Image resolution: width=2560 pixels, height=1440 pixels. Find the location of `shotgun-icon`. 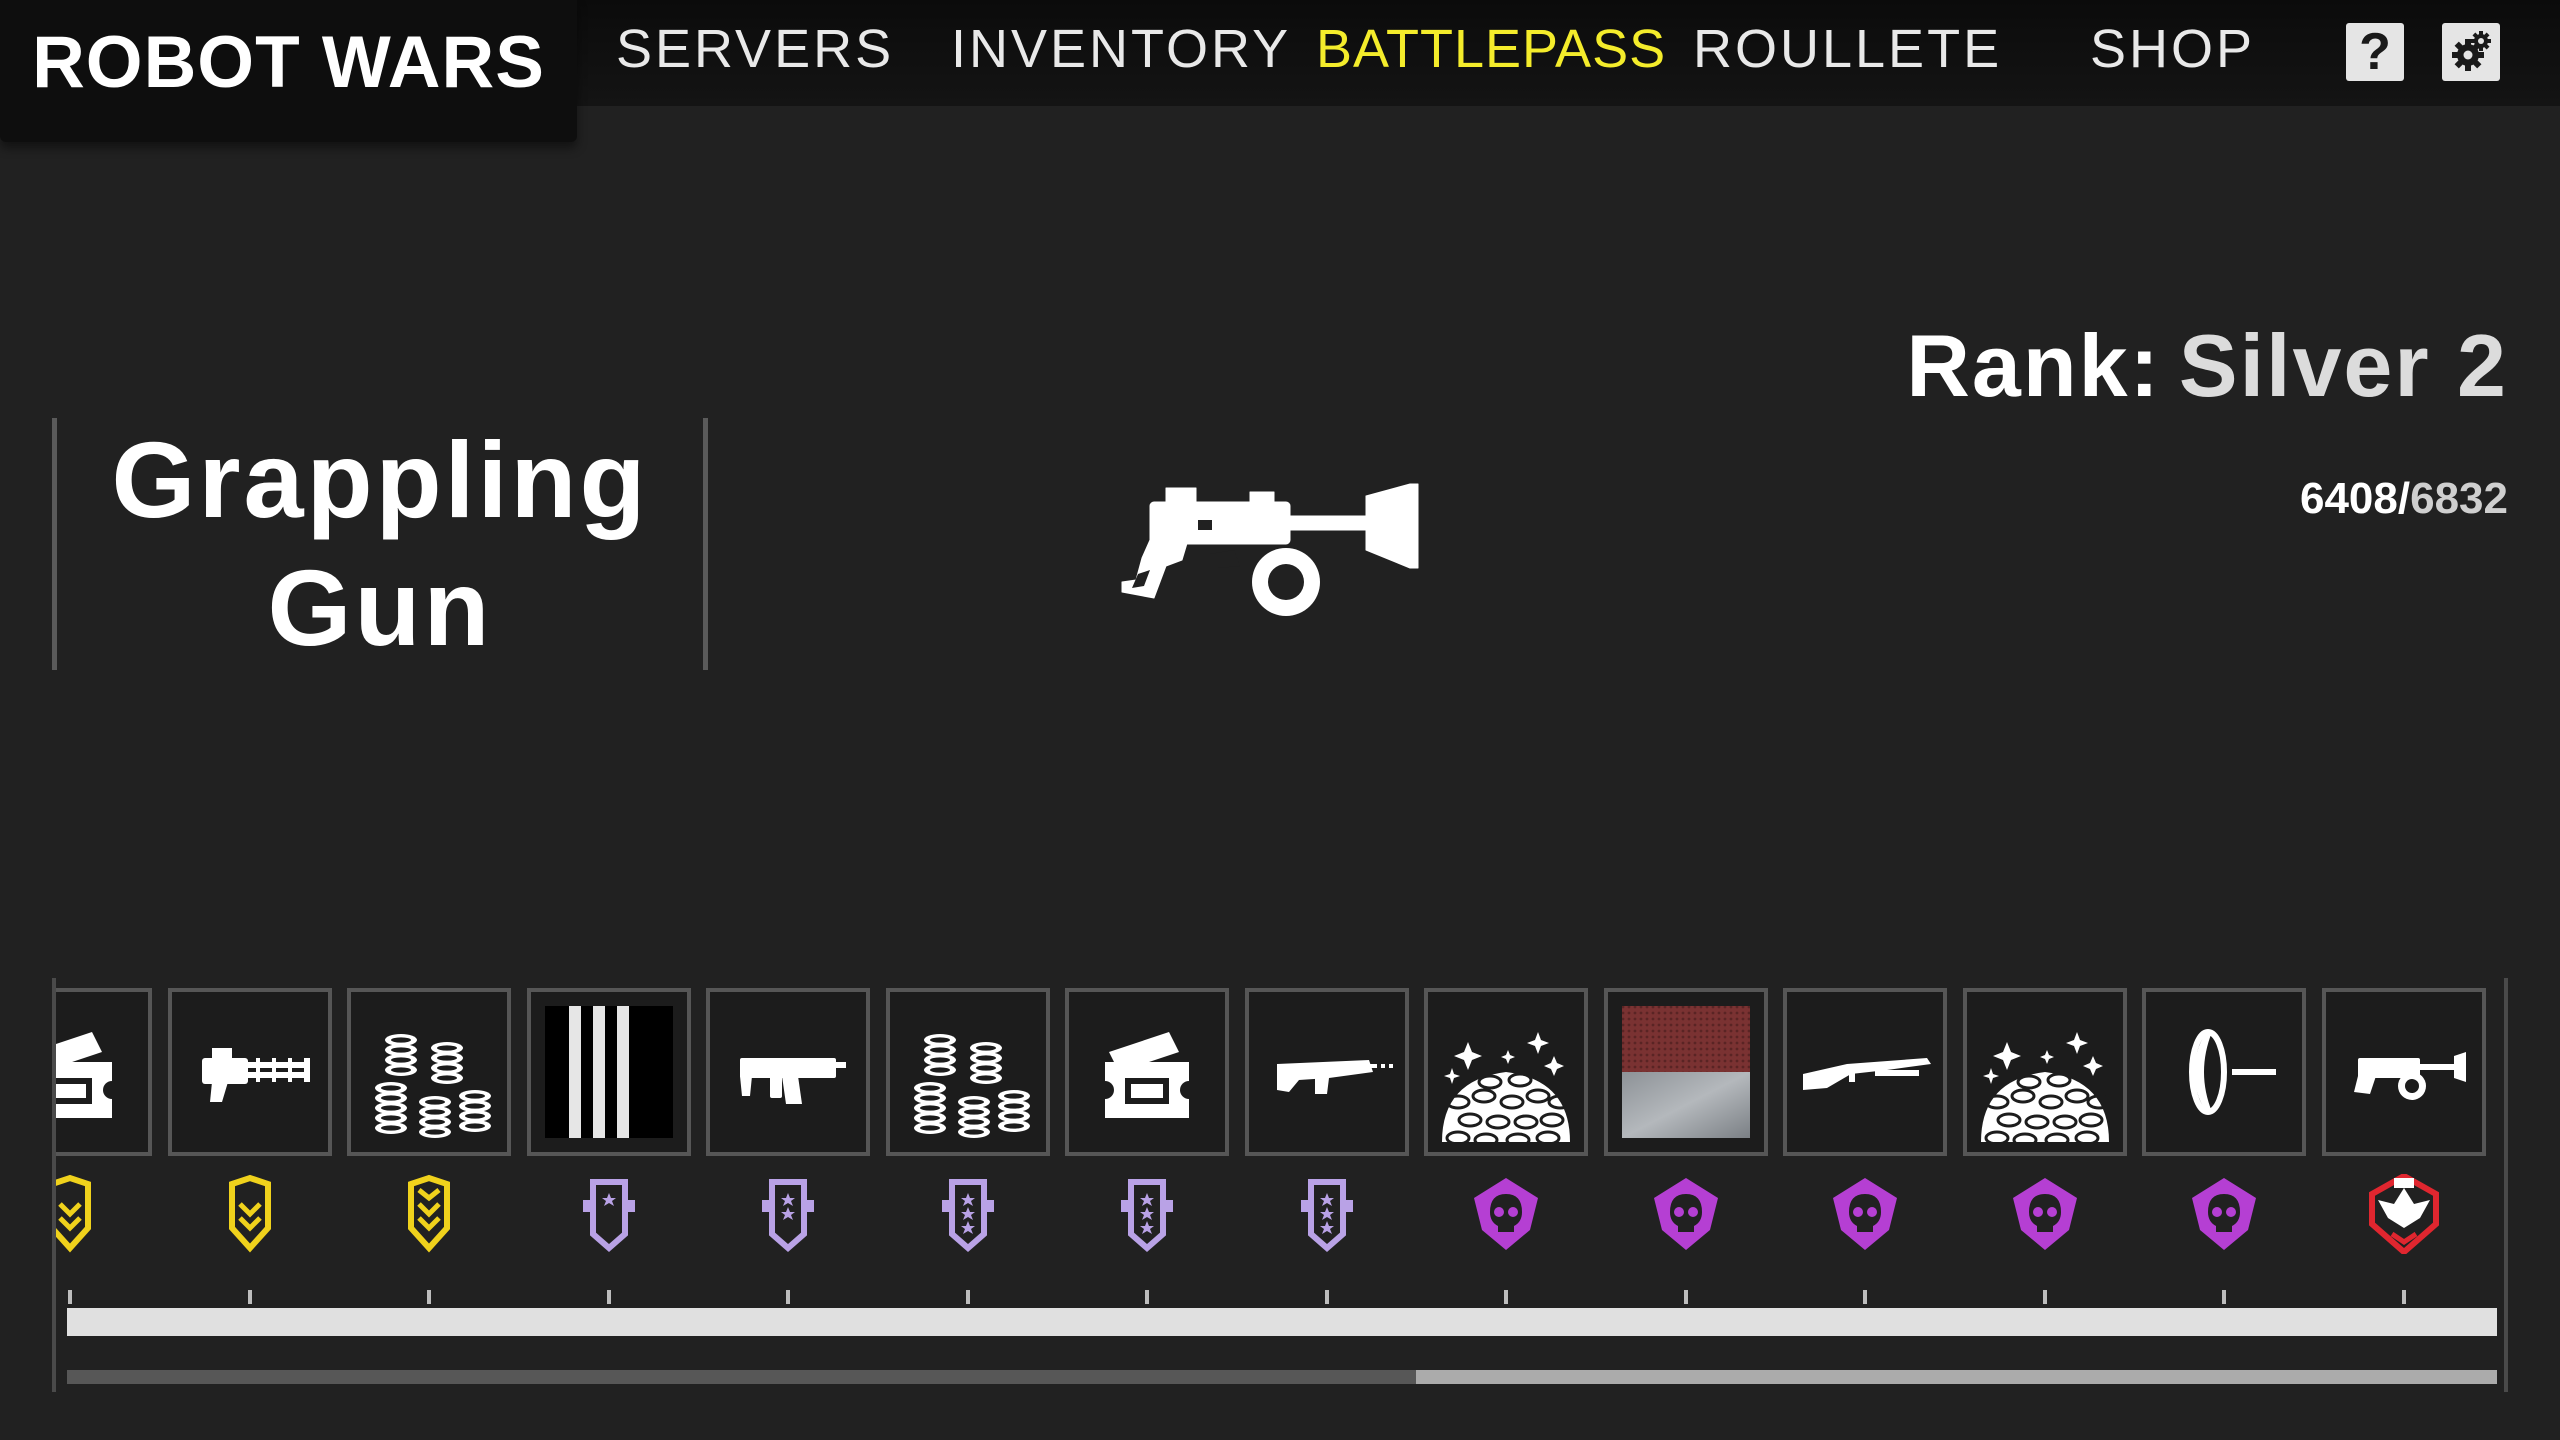

shotgun-icon is located at coordinates (1867, 1074).